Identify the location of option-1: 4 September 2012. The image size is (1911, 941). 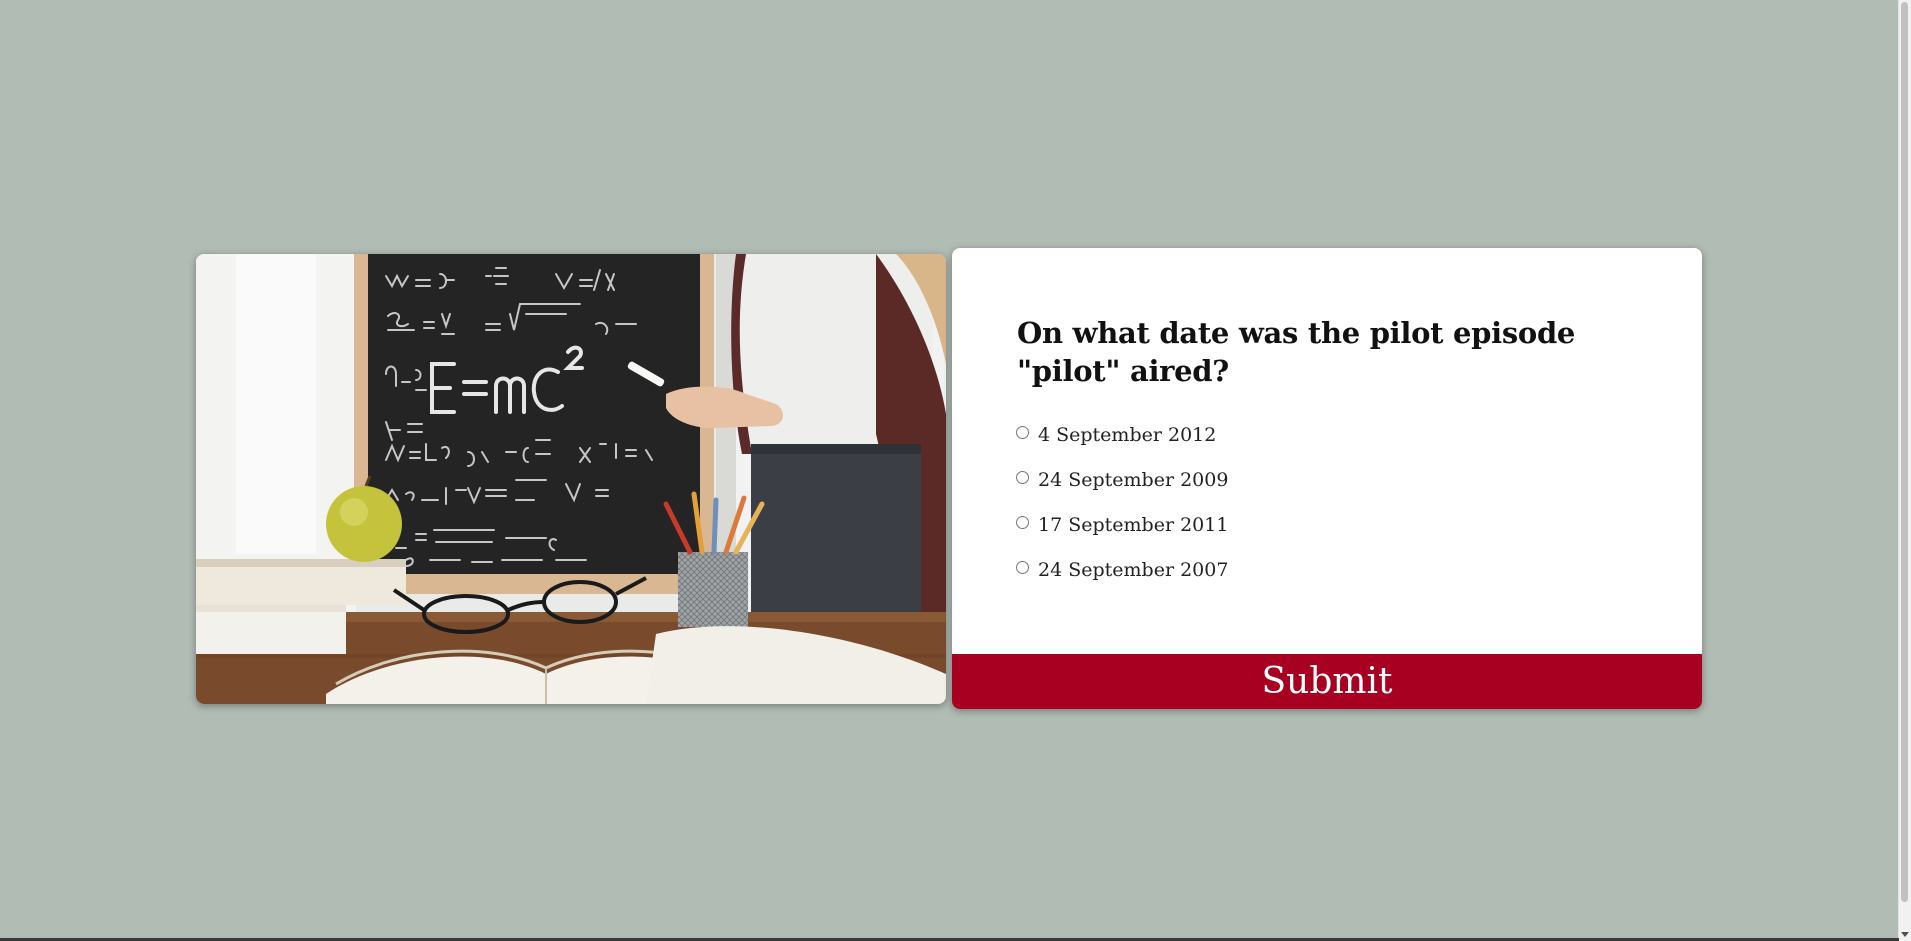
(1122, 434).